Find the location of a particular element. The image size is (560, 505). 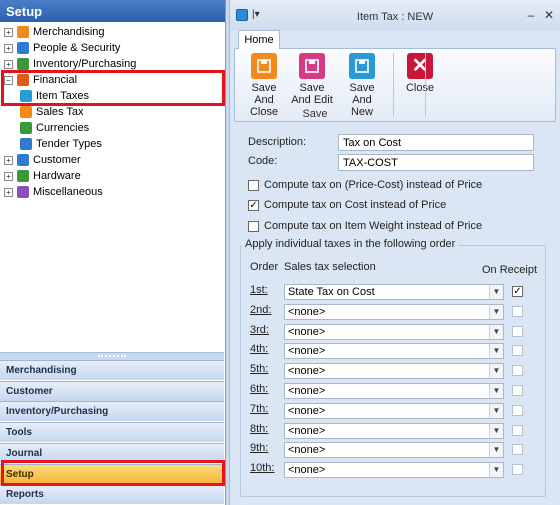

item-taxes-icon is located at coordinates (26, 96).